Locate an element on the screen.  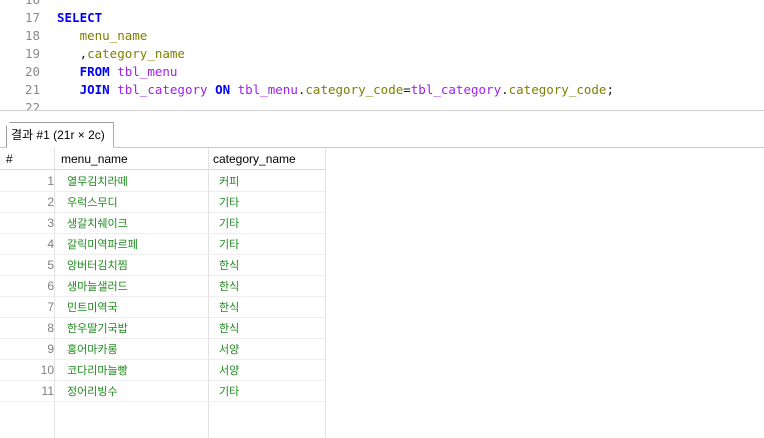
row-number: 11 is located at coordinates (47, 391).